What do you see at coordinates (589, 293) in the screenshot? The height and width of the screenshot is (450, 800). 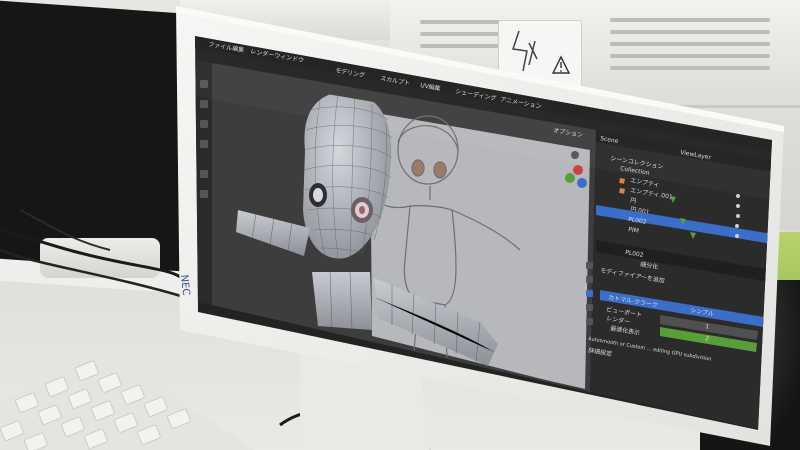 I see `modifier-props-icon` at bounding box center [589, 293].